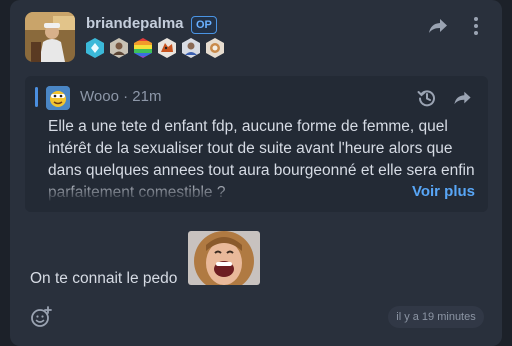  Describe the element at coordinates (147, 96) in the screenshot. I see `quote-time: 21m` at that location.